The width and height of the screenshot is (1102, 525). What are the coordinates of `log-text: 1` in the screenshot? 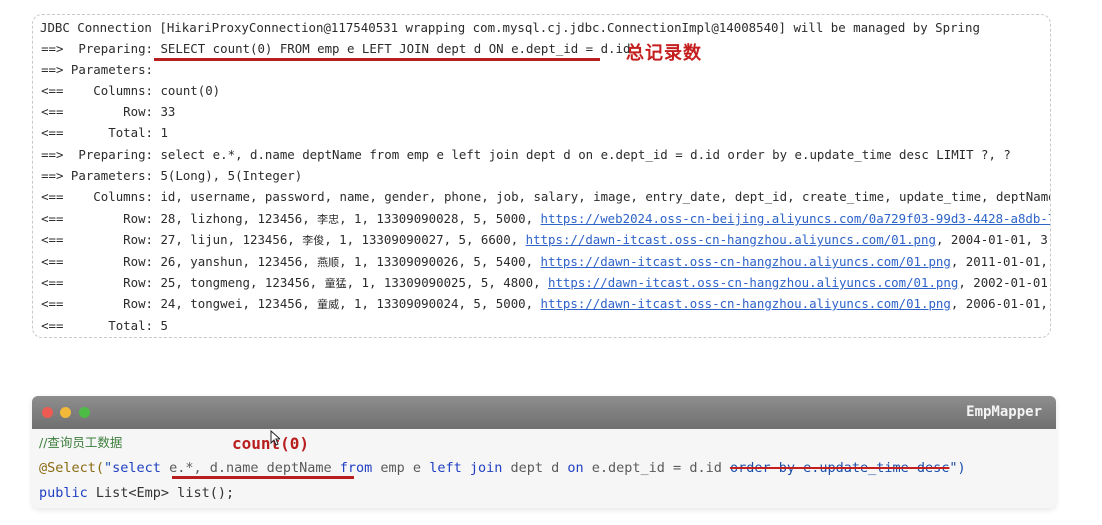 It's located at (164, 132).